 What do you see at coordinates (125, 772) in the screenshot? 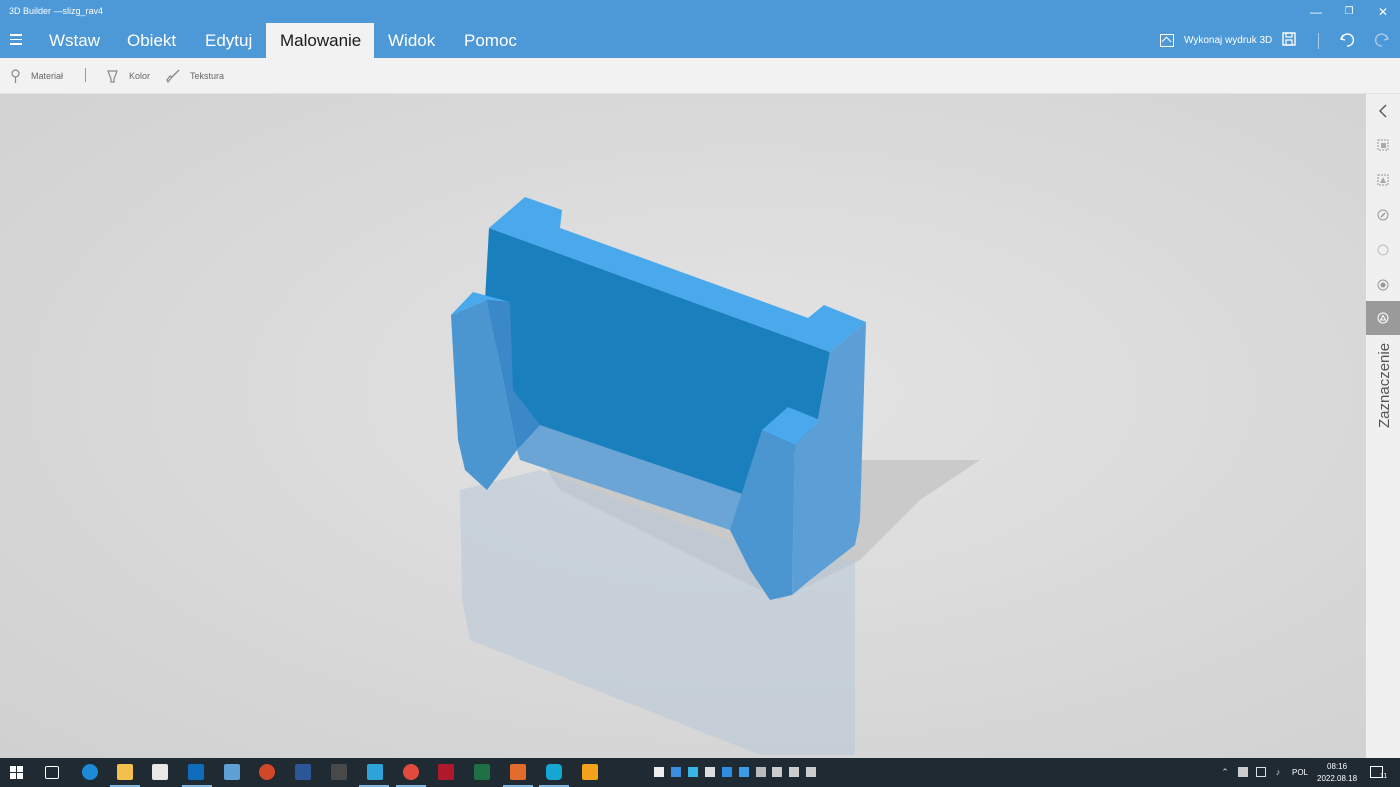
I see `file-explorer-icon` at bounding box center [125, 772].